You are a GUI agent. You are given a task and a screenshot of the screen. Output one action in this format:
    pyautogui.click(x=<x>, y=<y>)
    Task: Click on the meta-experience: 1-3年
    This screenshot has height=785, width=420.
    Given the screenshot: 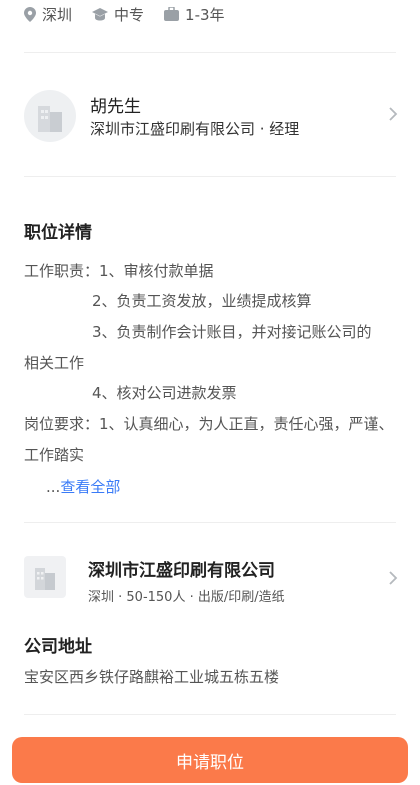 What is the action you would take?
    pyautogui.click(x=194, y=14)
    